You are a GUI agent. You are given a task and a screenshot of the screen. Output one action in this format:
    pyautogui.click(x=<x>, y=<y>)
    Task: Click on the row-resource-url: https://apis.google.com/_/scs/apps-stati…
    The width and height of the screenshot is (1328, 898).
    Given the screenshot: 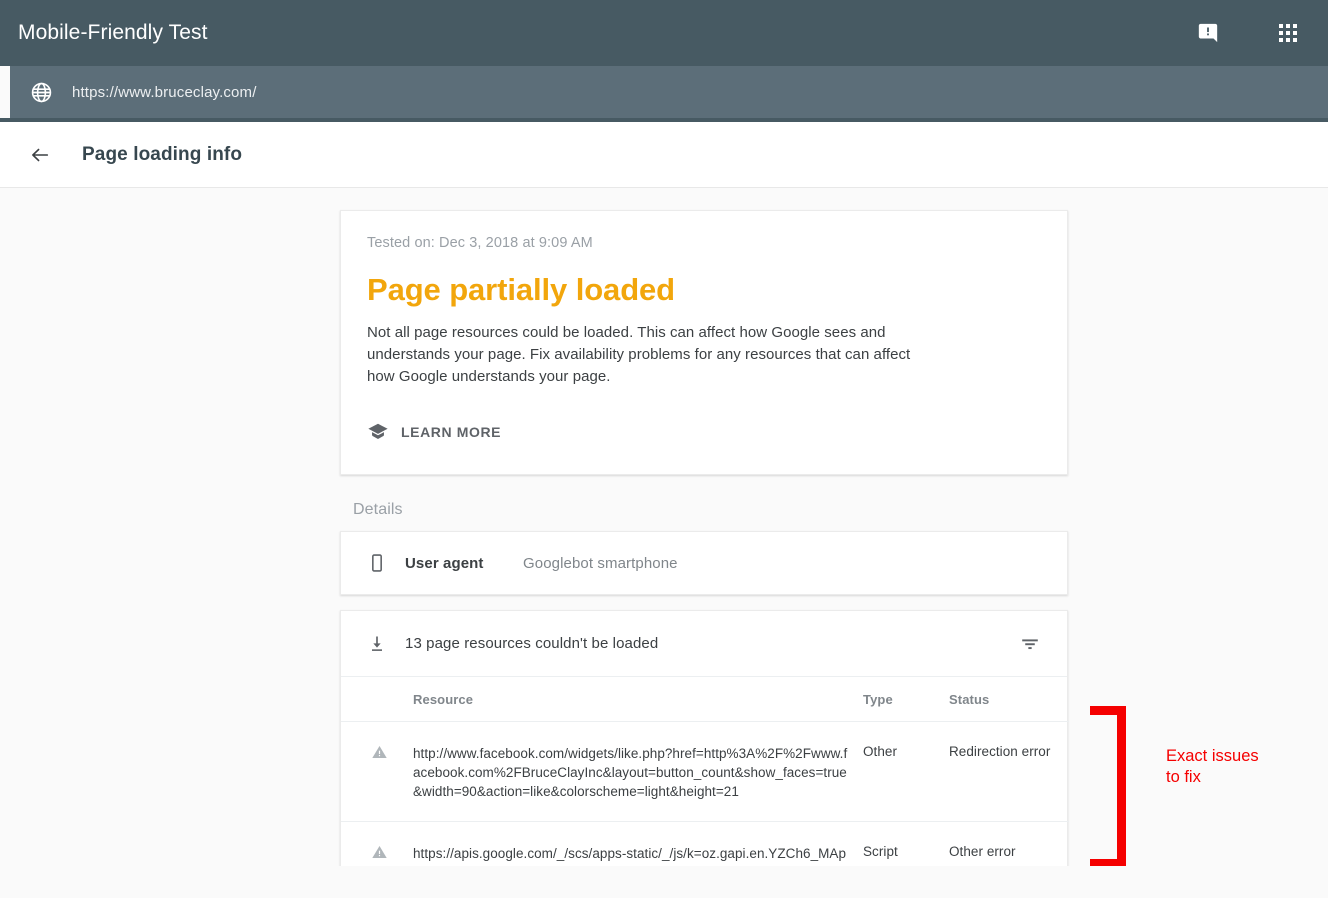 What is the action you would take?
    pyautogui.click(x=638, y=843)
    